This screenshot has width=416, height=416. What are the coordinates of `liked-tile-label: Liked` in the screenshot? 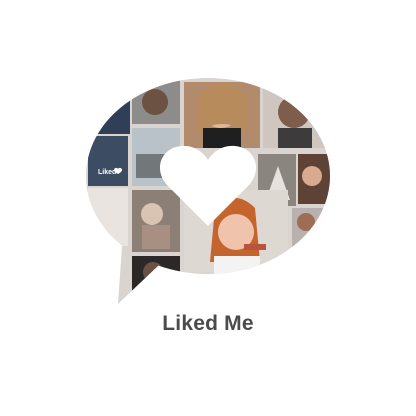 It's located at (107, 172).